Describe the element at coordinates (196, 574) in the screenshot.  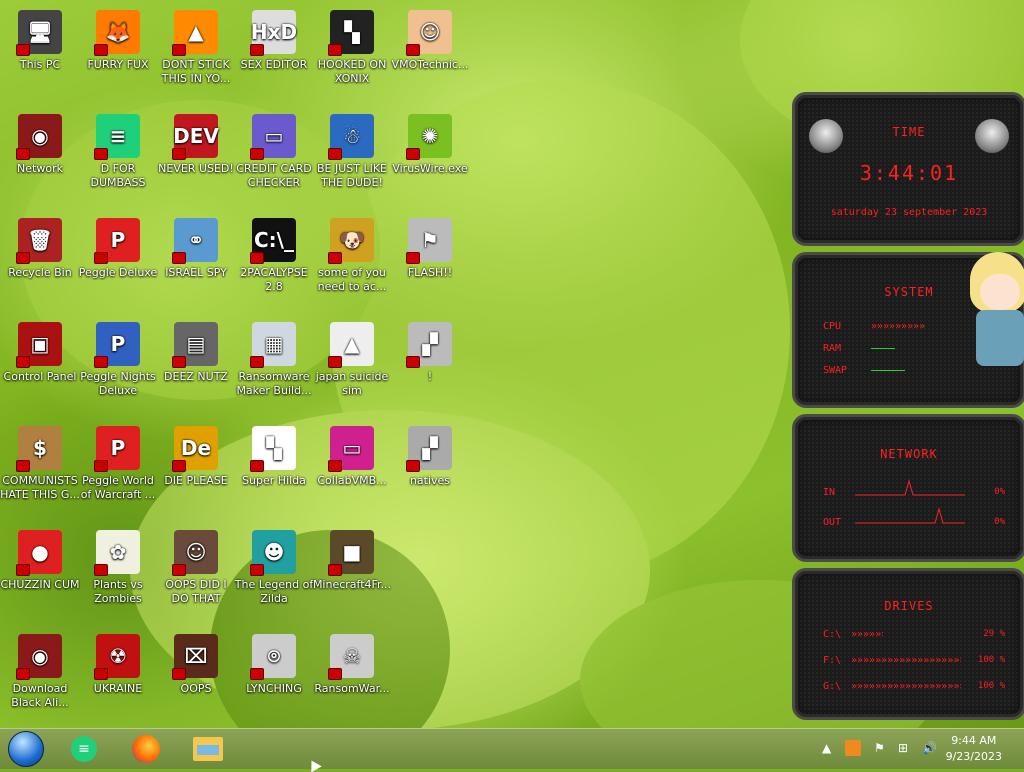
I see `desktop-icon: ☺ OOPS DID I DO THAT` at that location.